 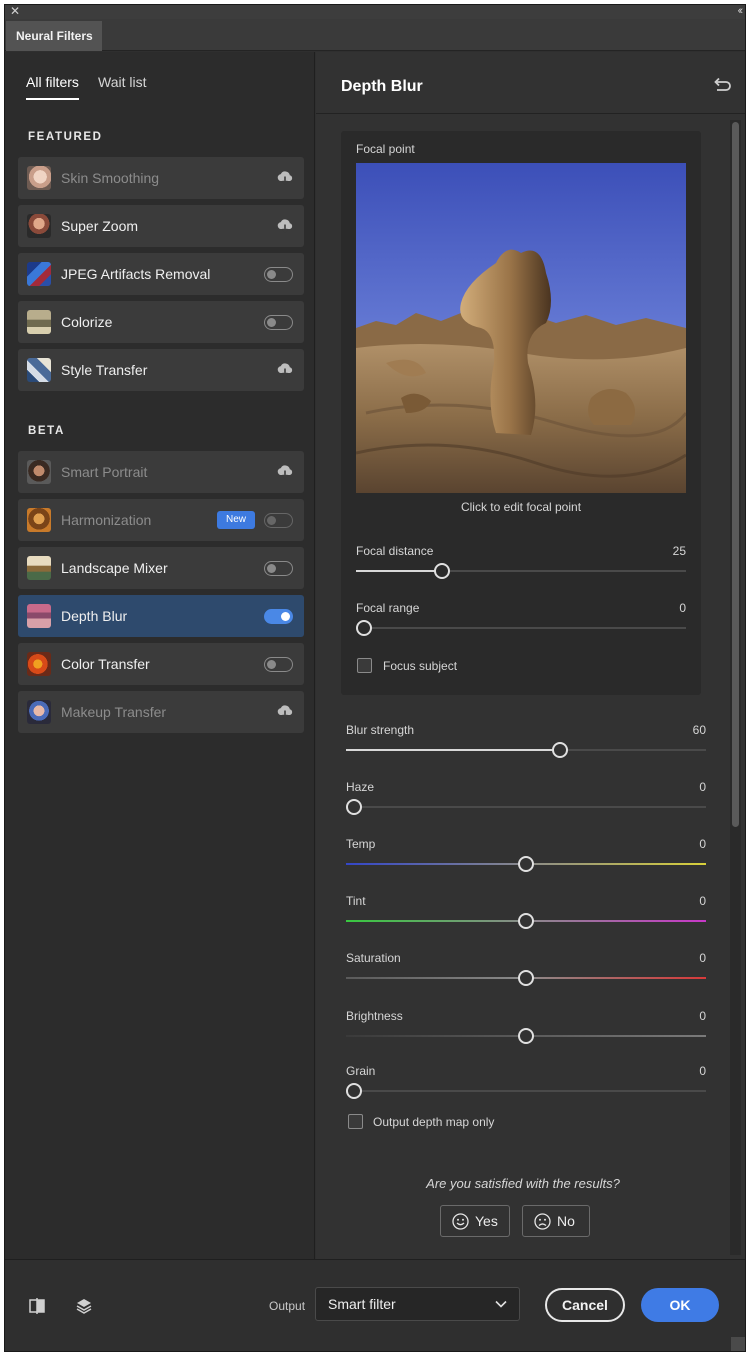 I want to click on section-beta: BETA, so click(x=46, y=431).